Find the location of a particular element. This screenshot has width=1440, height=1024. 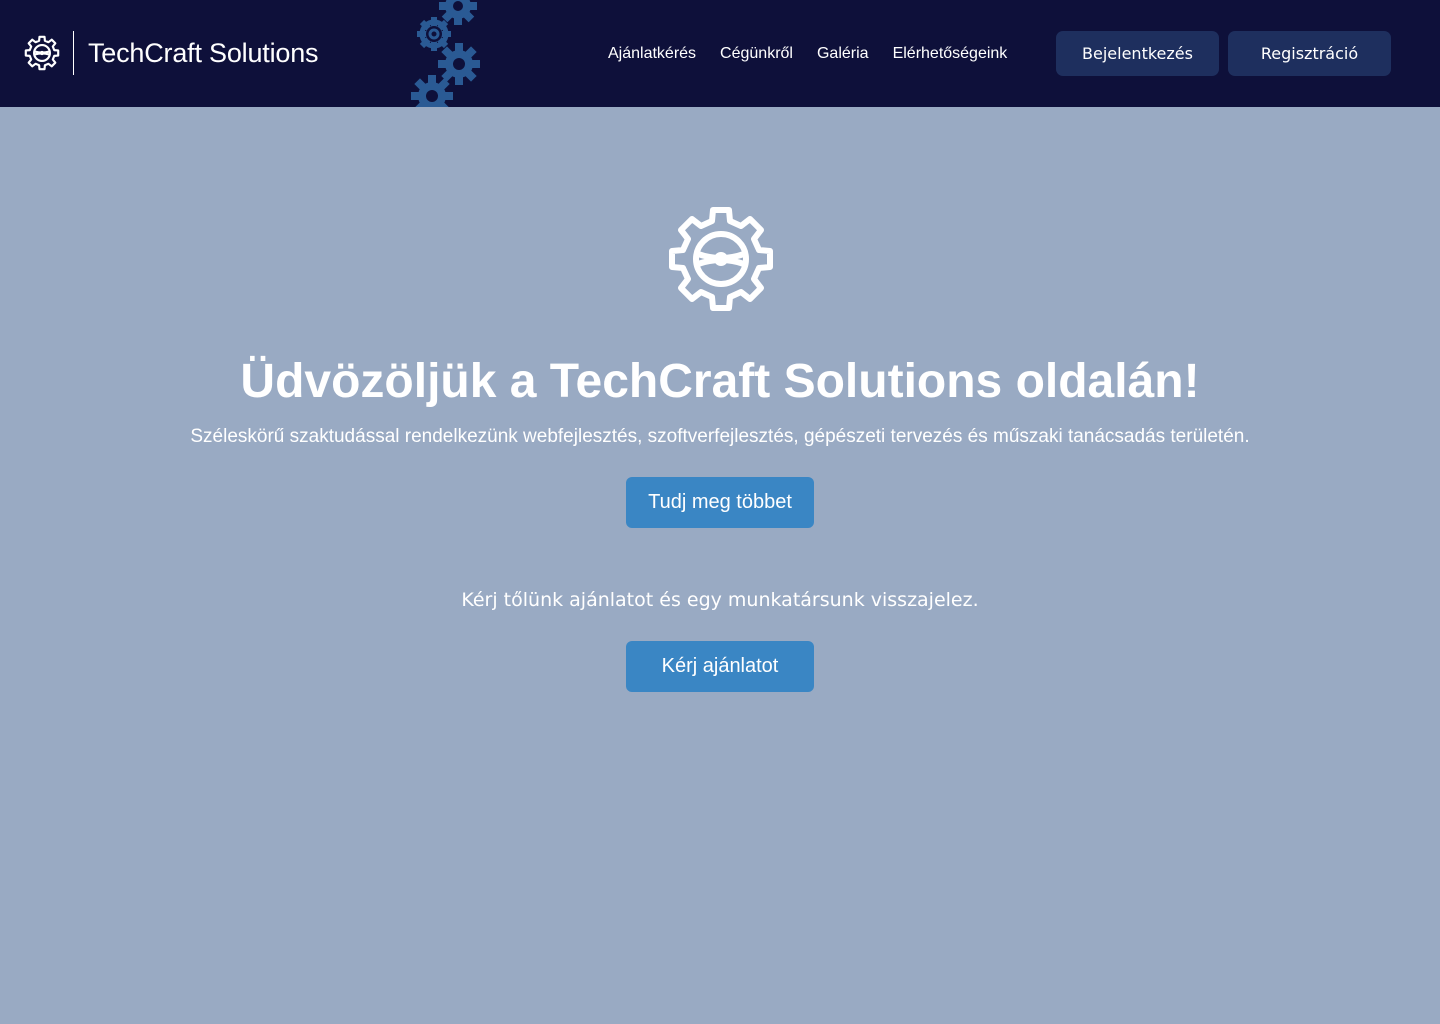

learn-more-button: Tudj meg többet is located at coordinates (720, 502).